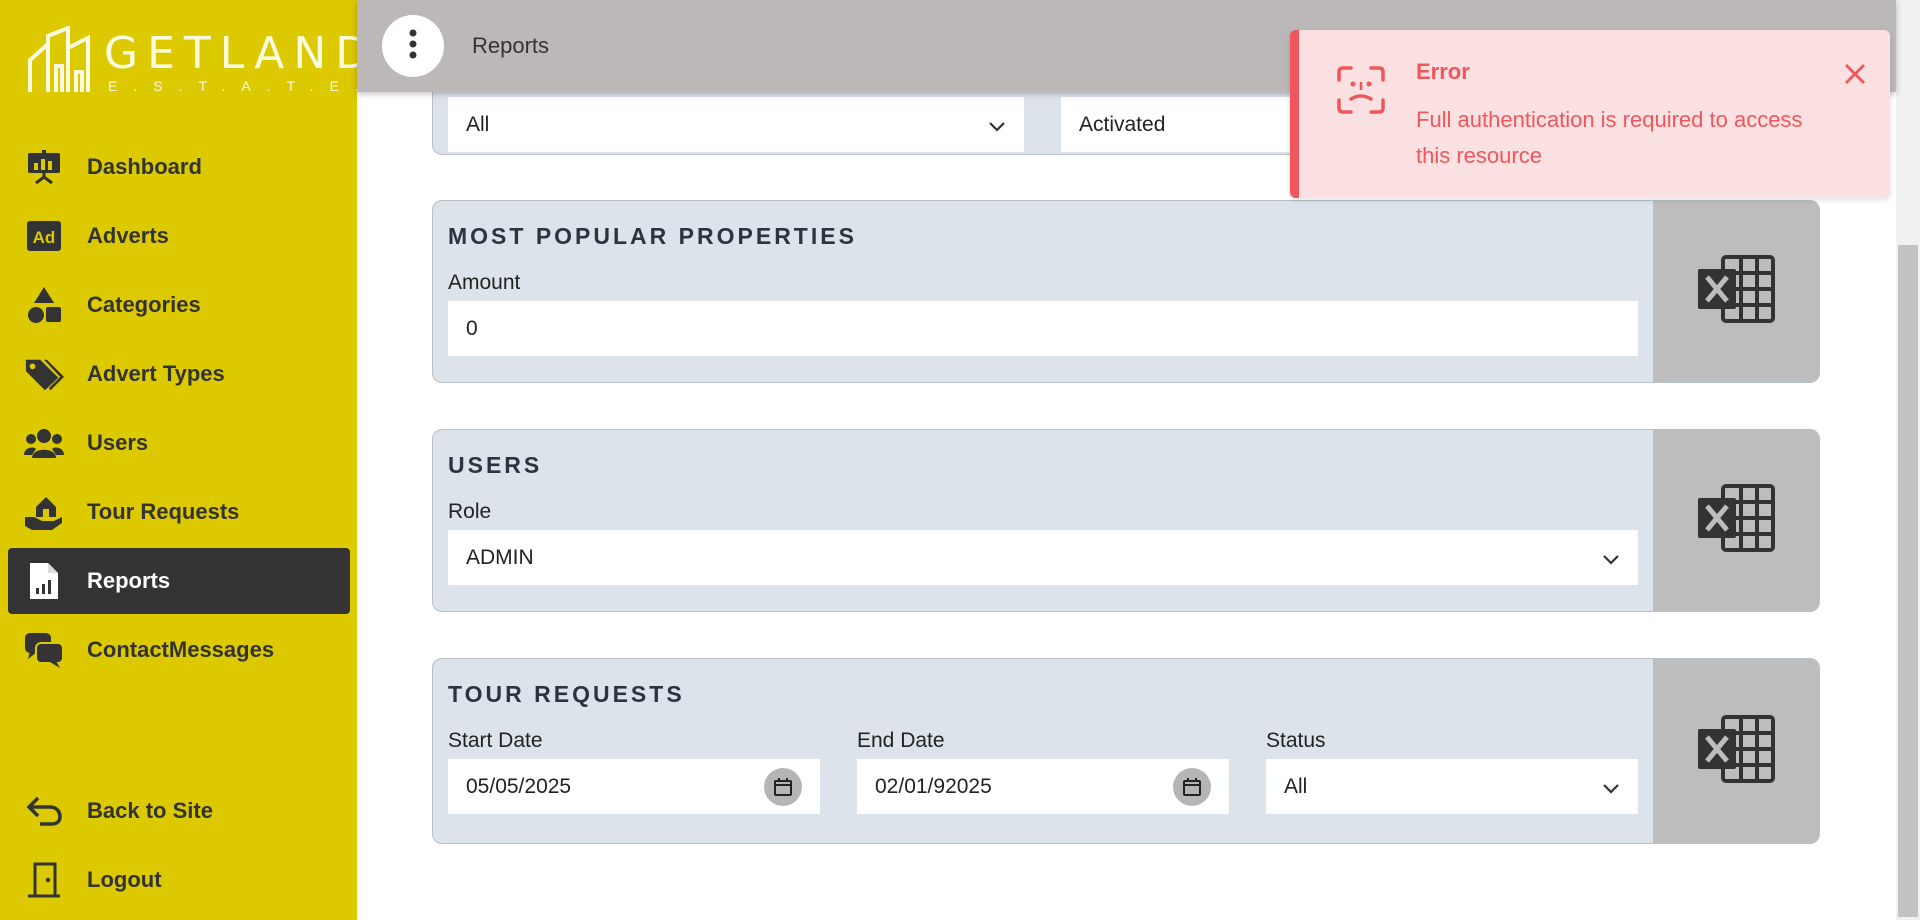 The width and height of the screenshot is (1920, 920). I want to click on end-date-input: 02/01/92025, so click(1043, 786).